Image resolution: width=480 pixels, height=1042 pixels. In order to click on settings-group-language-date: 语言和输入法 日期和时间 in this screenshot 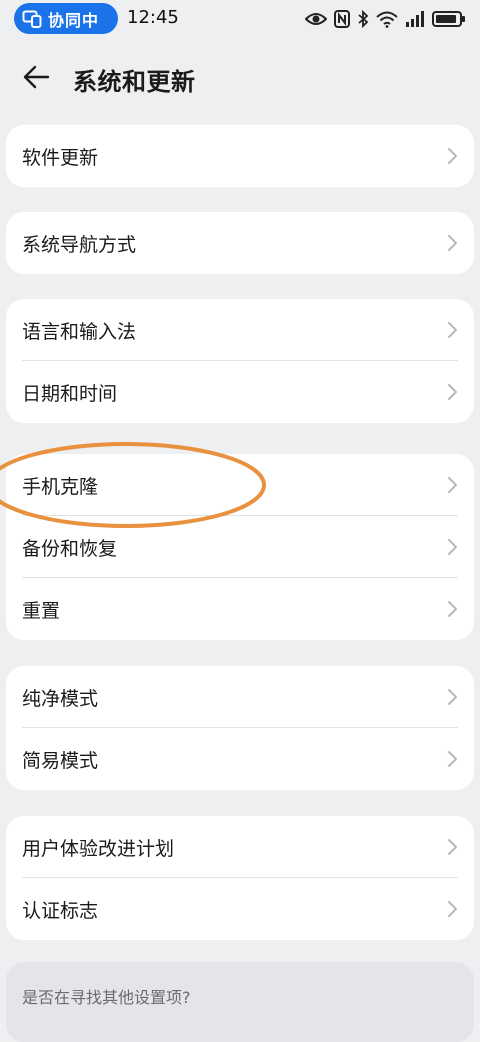, I will do `click(240, 361)`.